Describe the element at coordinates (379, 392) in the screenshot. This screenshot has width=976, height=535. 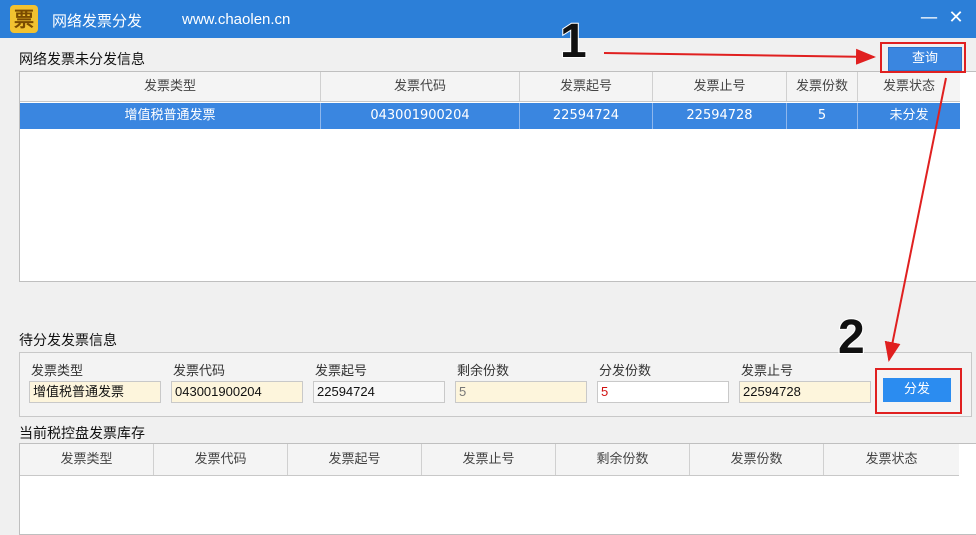
I see `start-number-field: 22594724` at that location.